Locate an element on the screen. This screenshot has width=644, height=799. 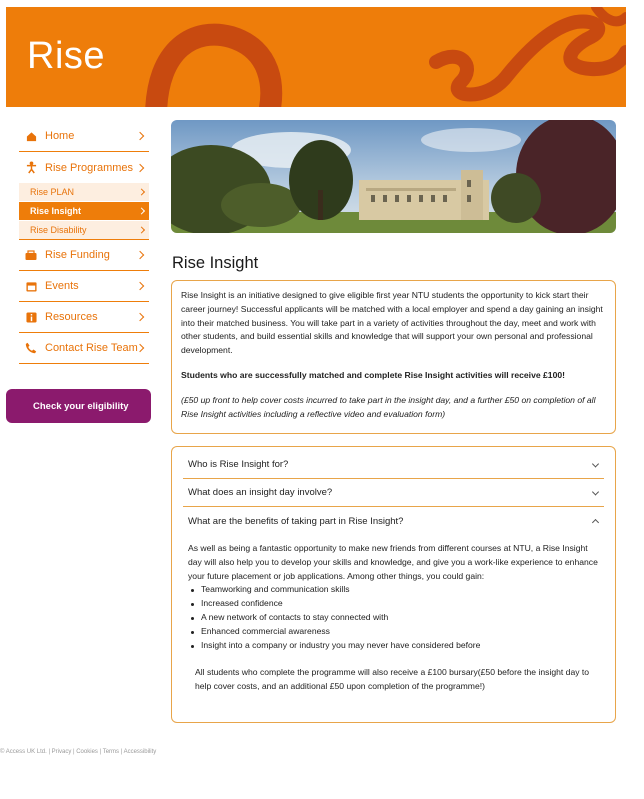
info-icon is located at coordinates (31, 317).